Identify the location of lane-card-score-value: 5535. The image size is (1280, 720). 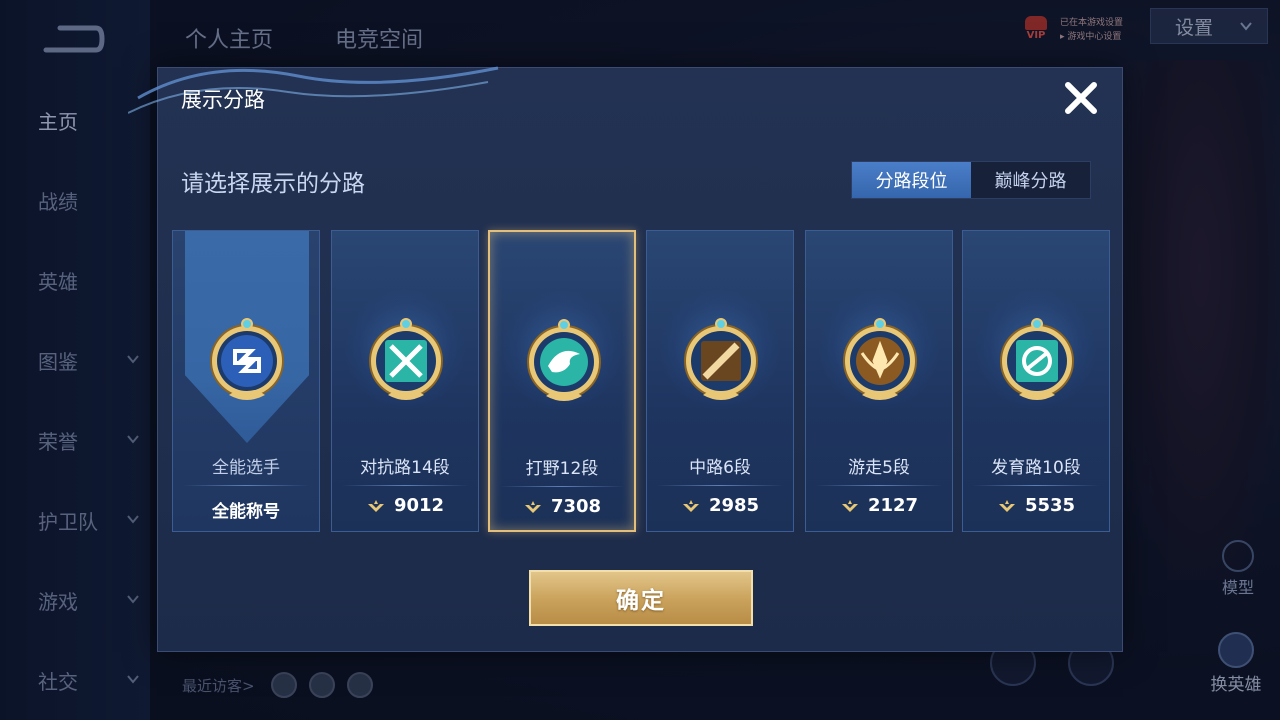
(1050, 505).